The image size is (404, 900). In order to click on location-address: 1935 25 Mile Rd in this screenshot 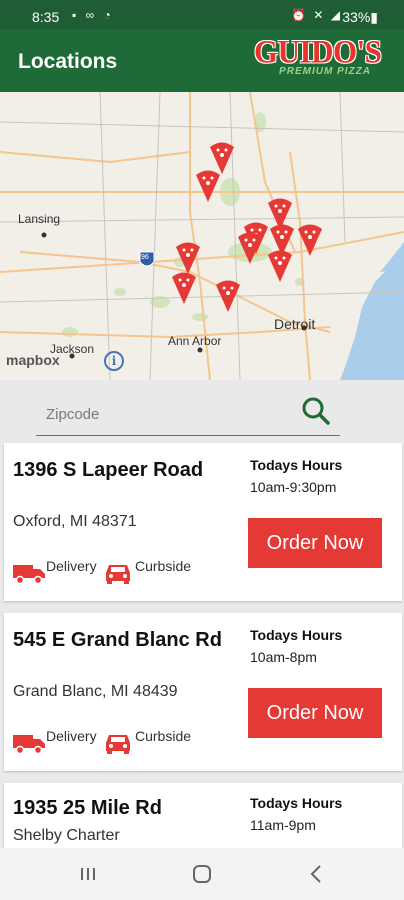, I will do `click(87, 808)`.